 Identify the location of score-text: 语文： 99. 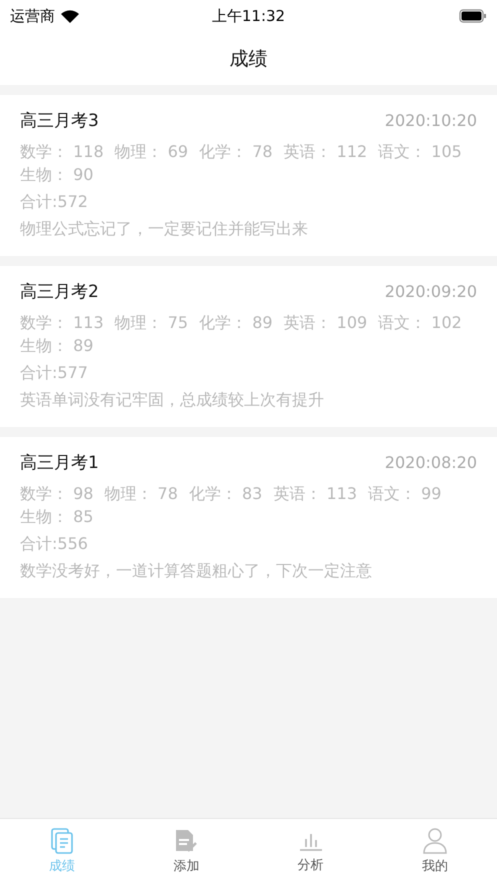
(405, 494).